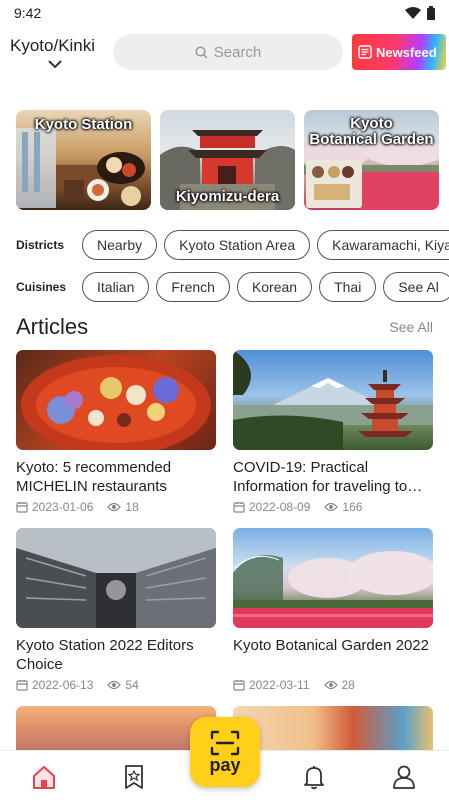  I want to click on articles-header: Articles See All, so click(224, 327).